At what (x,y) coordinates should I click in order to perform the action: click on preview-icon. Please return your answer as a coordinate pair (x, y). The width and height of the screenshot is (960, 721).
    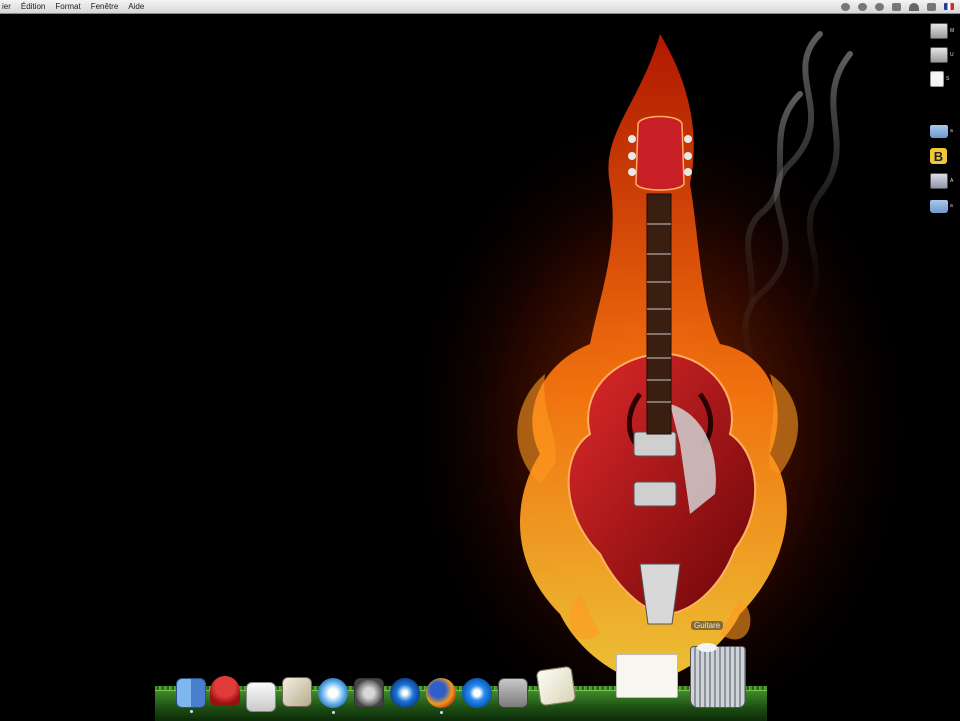
    Looking at the image, I should click on (556, 686).